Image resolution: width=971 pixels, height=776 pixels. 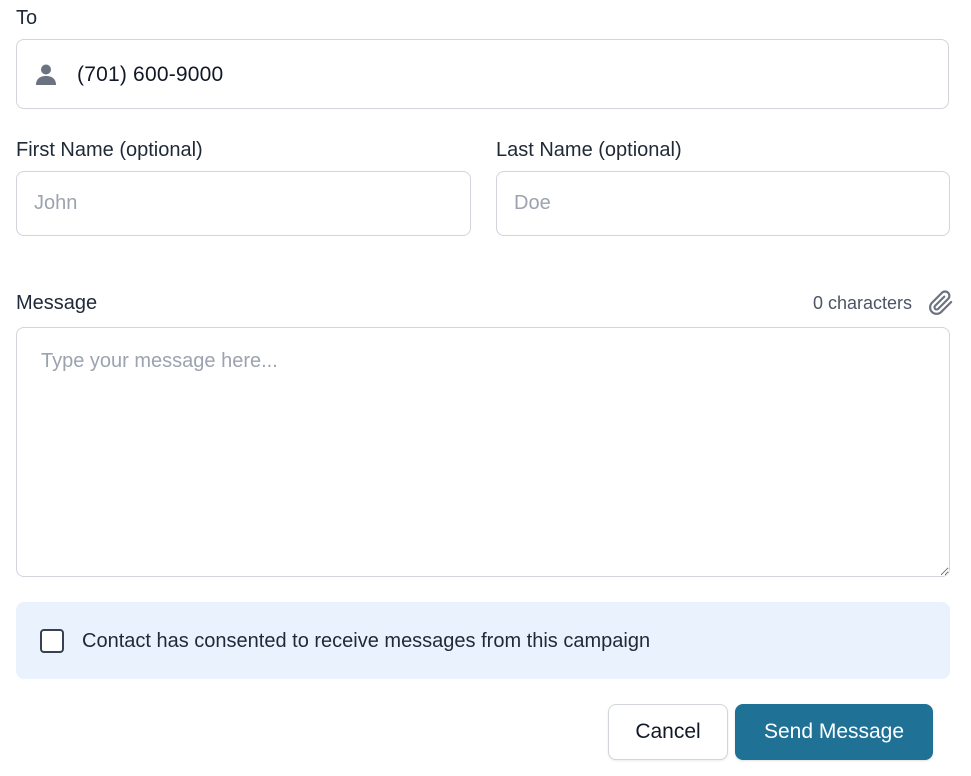 What do you see at coordinates (668, 732) in the screenshot?
I see `cancel-button: Cancel` at bounding box center [668, 732].